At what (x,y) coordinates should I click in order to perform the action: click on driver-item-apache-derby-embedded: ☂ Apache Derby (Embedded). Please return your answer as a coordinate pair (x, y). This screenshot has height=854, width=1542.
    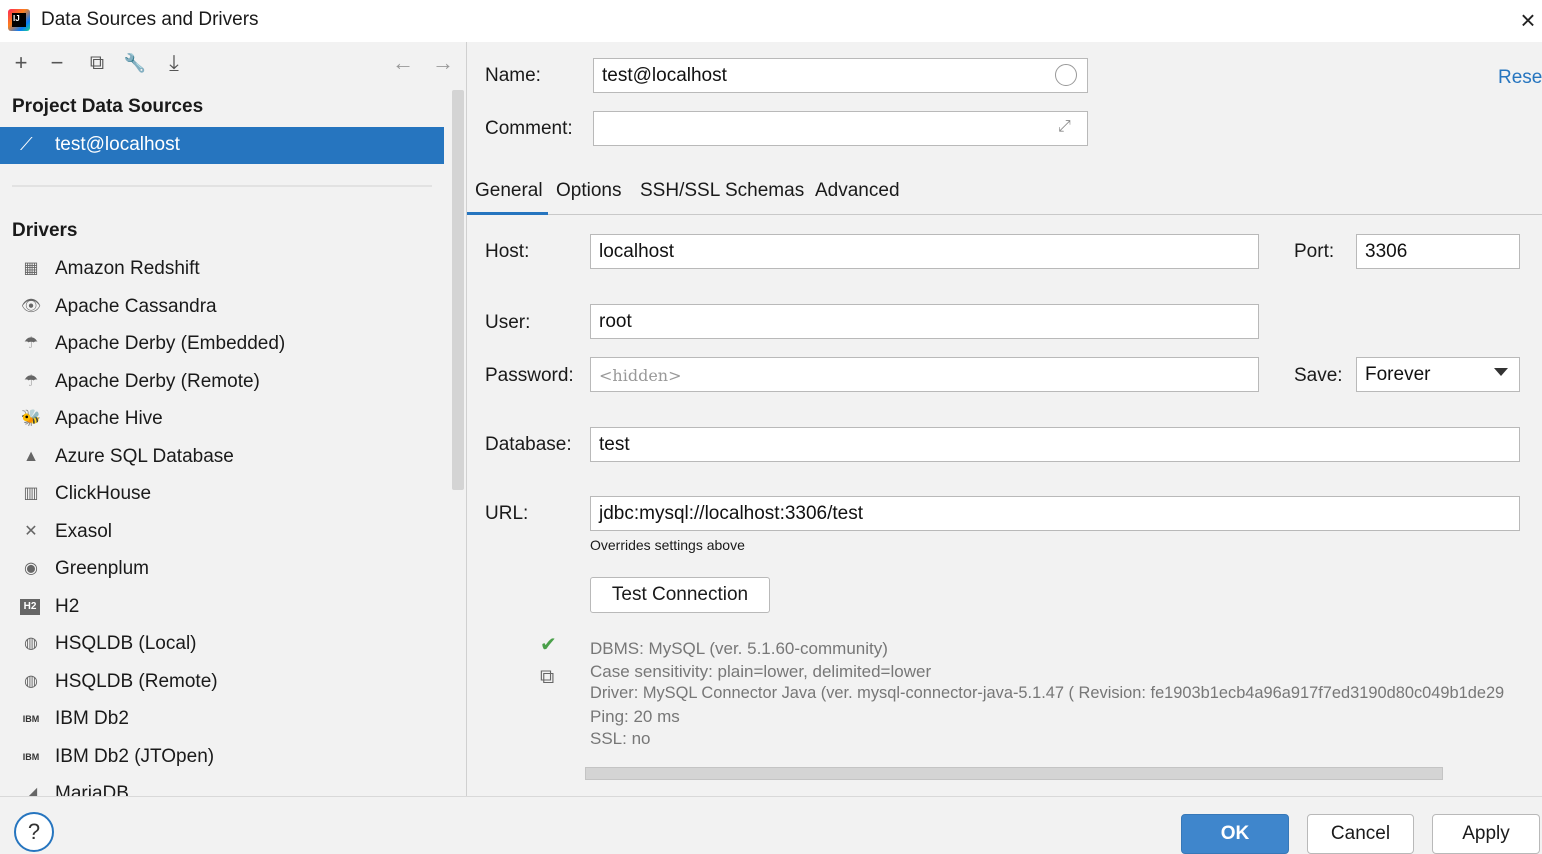
    Looking at the image, I should click on (222, 345).